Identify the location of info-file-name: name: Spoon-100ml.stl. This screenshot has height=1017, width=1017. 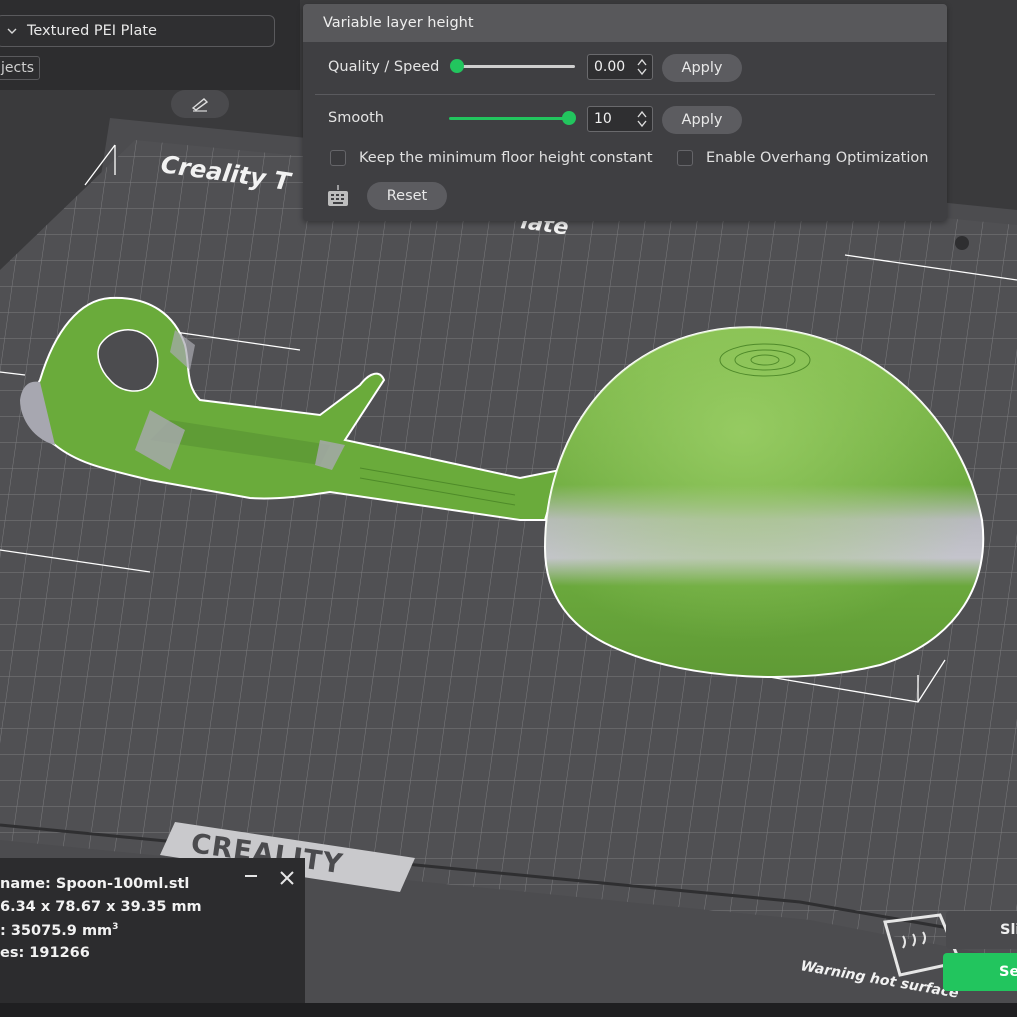
(95, 884).